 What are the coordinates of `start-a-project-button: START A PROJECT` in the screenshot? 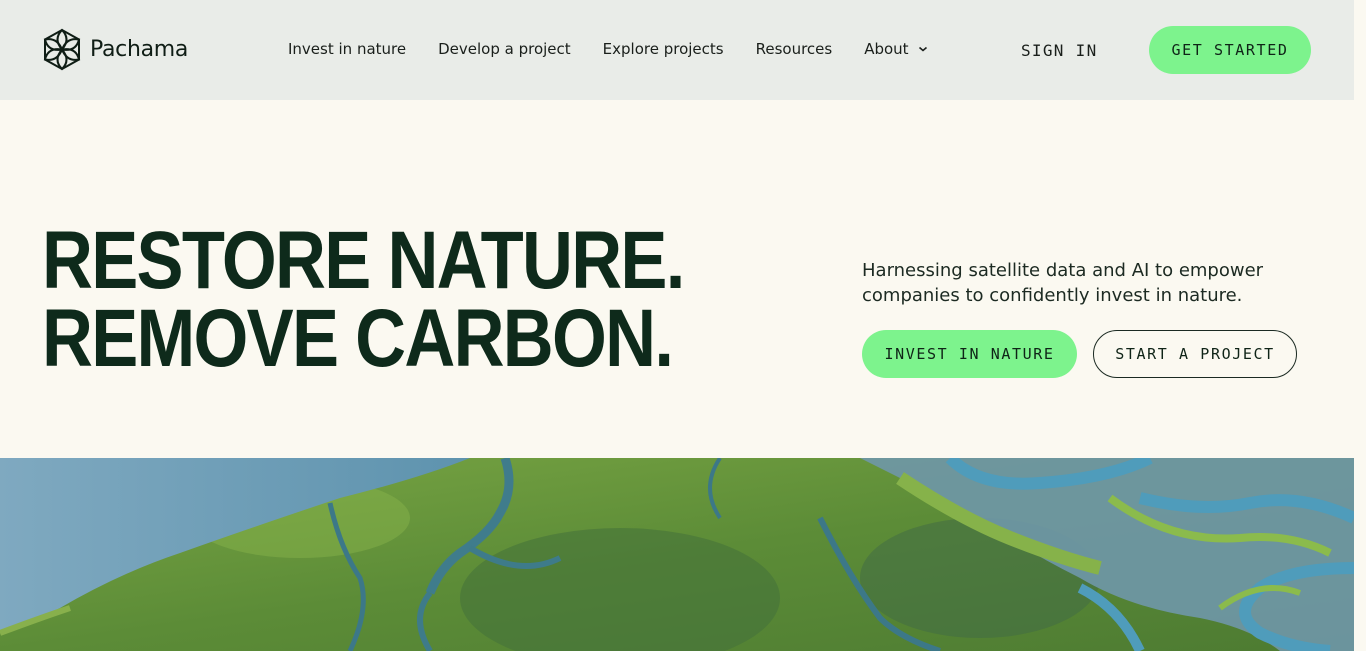 It's located at (1195, 354).